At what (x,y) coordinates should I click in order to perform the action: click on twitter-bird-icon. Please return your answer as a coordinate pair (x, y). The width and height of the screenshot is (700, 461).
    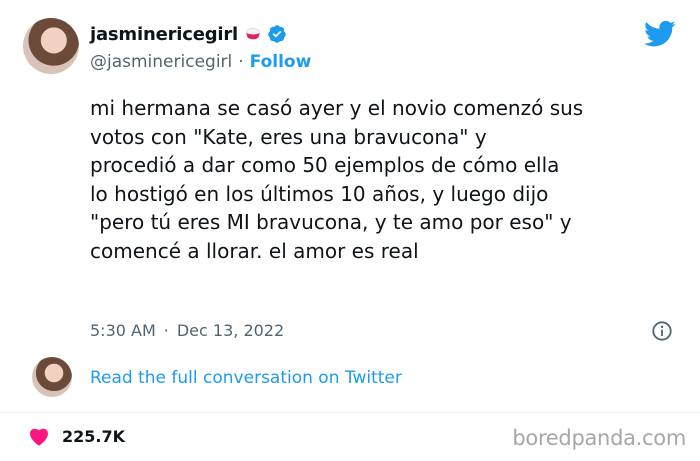
    Looking at the image, I should click on (660, 34).